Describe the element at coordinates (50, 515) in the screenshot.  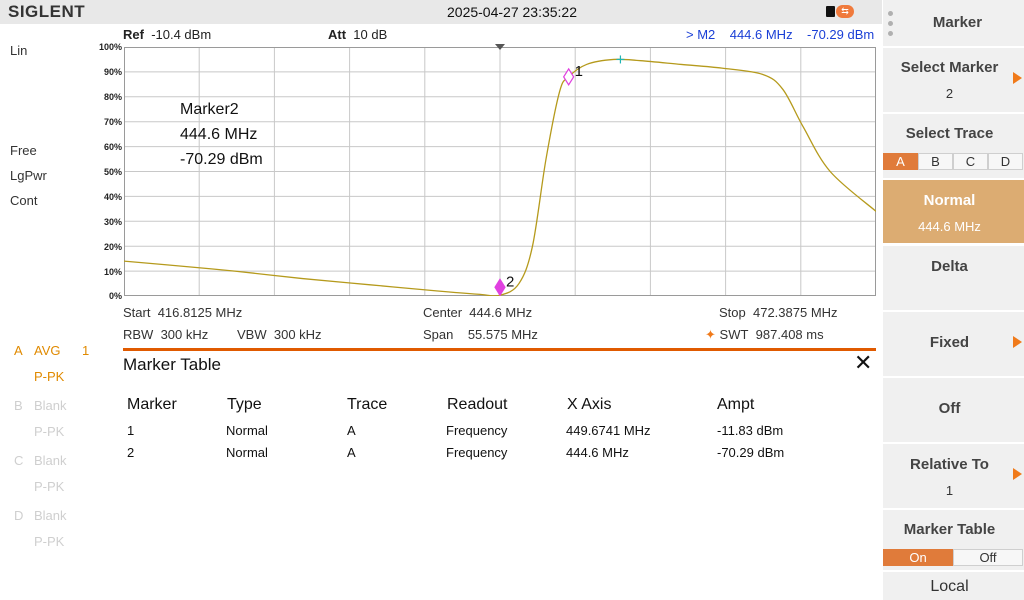
I see `trace-d-mode: Blank` at that location.